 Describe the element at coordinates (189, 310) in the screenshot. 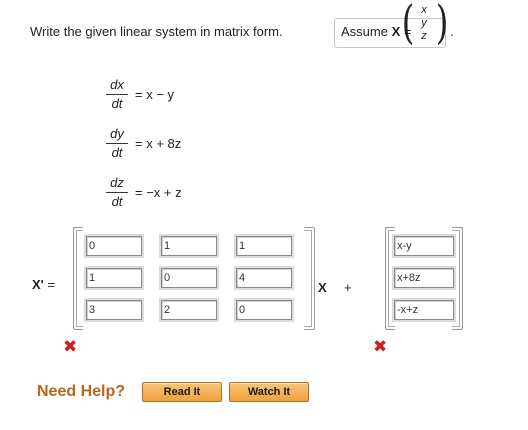

I see `matrix-cell-r3c2: 2` at that location.